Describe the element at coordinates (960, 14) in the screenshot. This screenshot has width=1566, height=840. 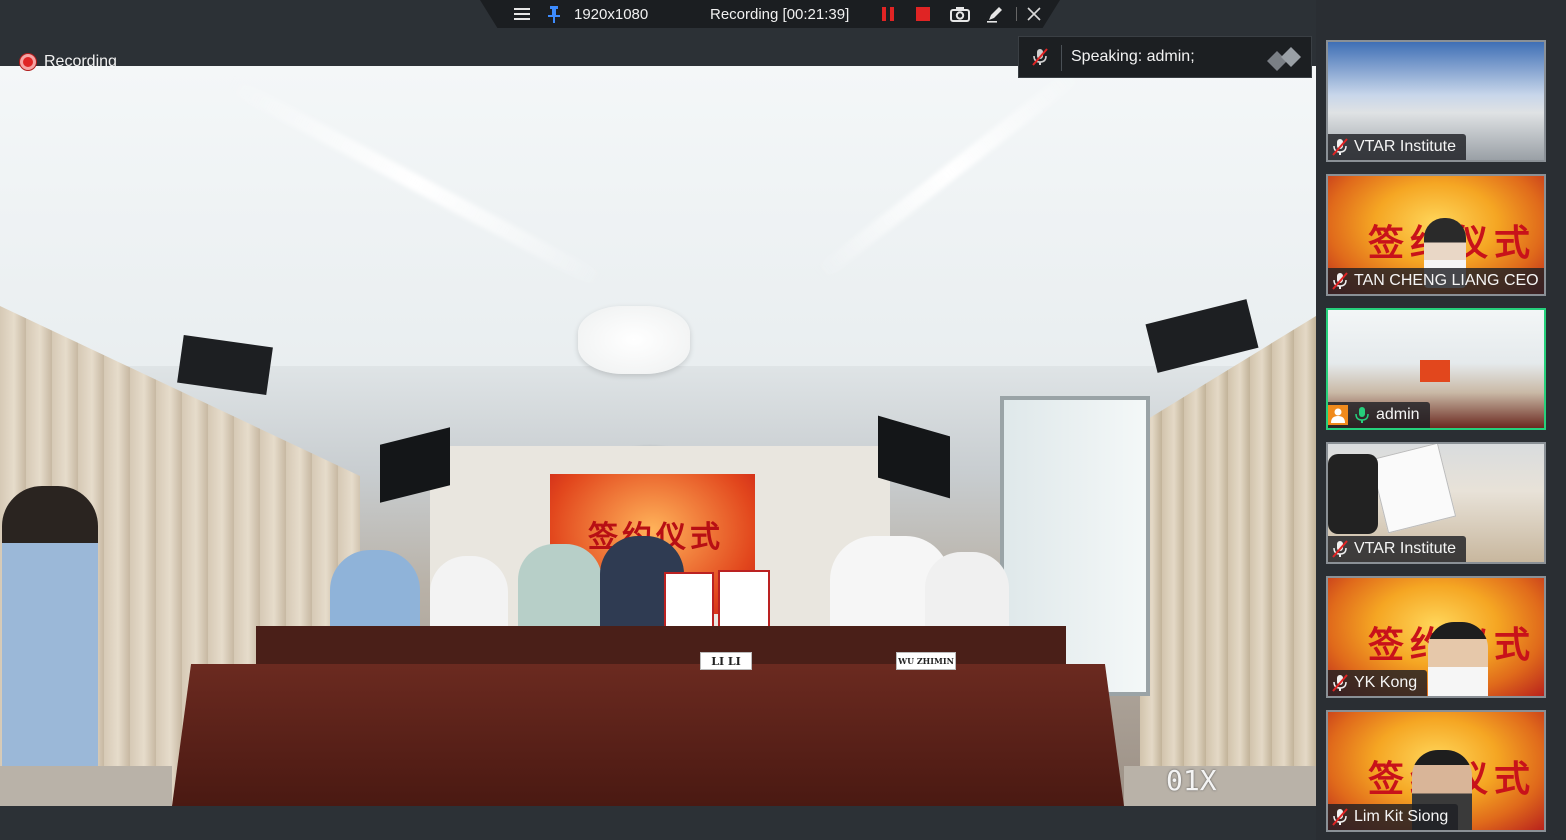
I see `camera-icon` at that location.